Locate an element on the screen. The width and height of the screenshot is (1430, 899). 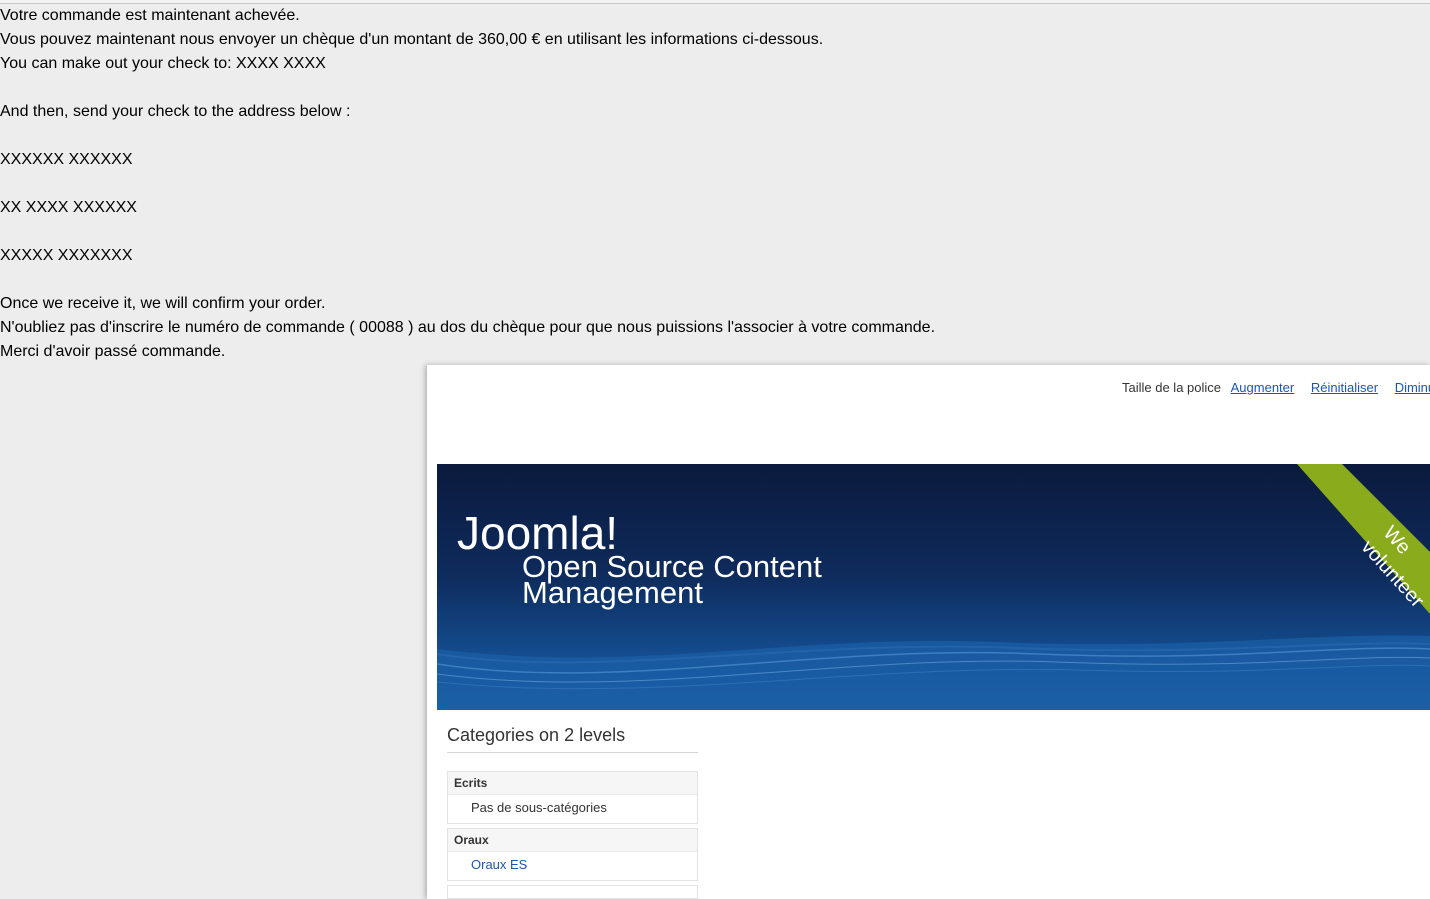
category-name: Ecrits is located at coordinates (572, 783).